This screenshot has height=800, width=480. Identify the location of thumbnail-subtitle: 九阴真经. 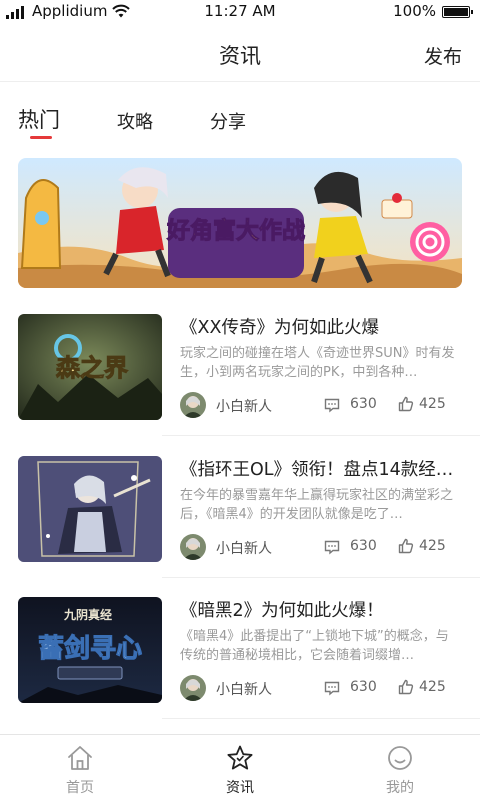
(87, 614).